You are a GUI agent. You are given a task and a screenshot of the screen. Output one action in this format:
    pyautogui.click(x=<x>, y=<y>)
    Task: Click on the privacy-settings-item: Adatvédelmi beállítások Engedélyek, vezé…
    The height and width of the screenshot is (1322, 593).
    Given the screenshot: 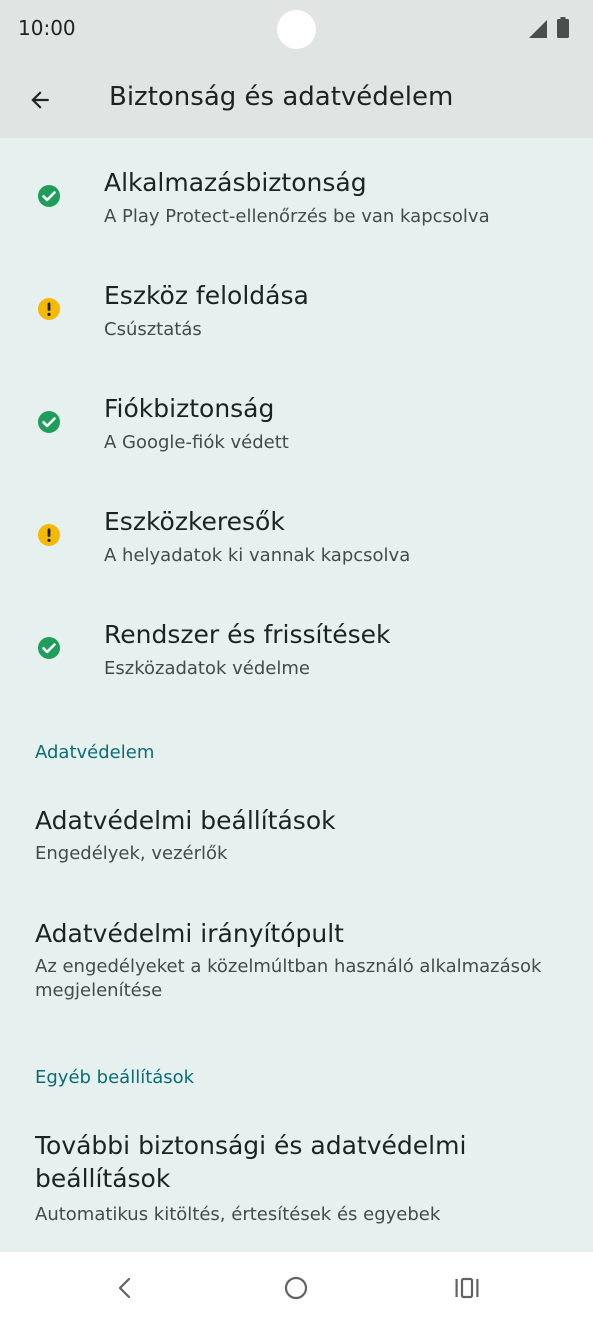 What is the action you would take?
    pyautogui.click(x=296, y=844)
    